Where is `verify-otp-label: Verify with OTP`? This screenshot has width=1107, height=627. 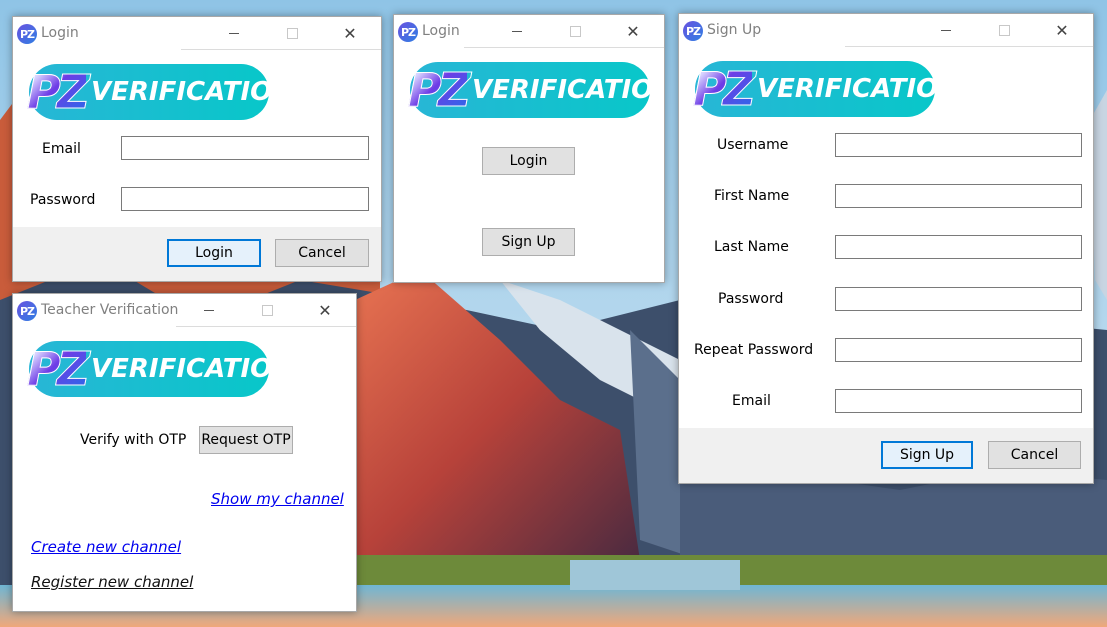 verify-otp-label: Verify with OTP is located at coordinates (133, 440).